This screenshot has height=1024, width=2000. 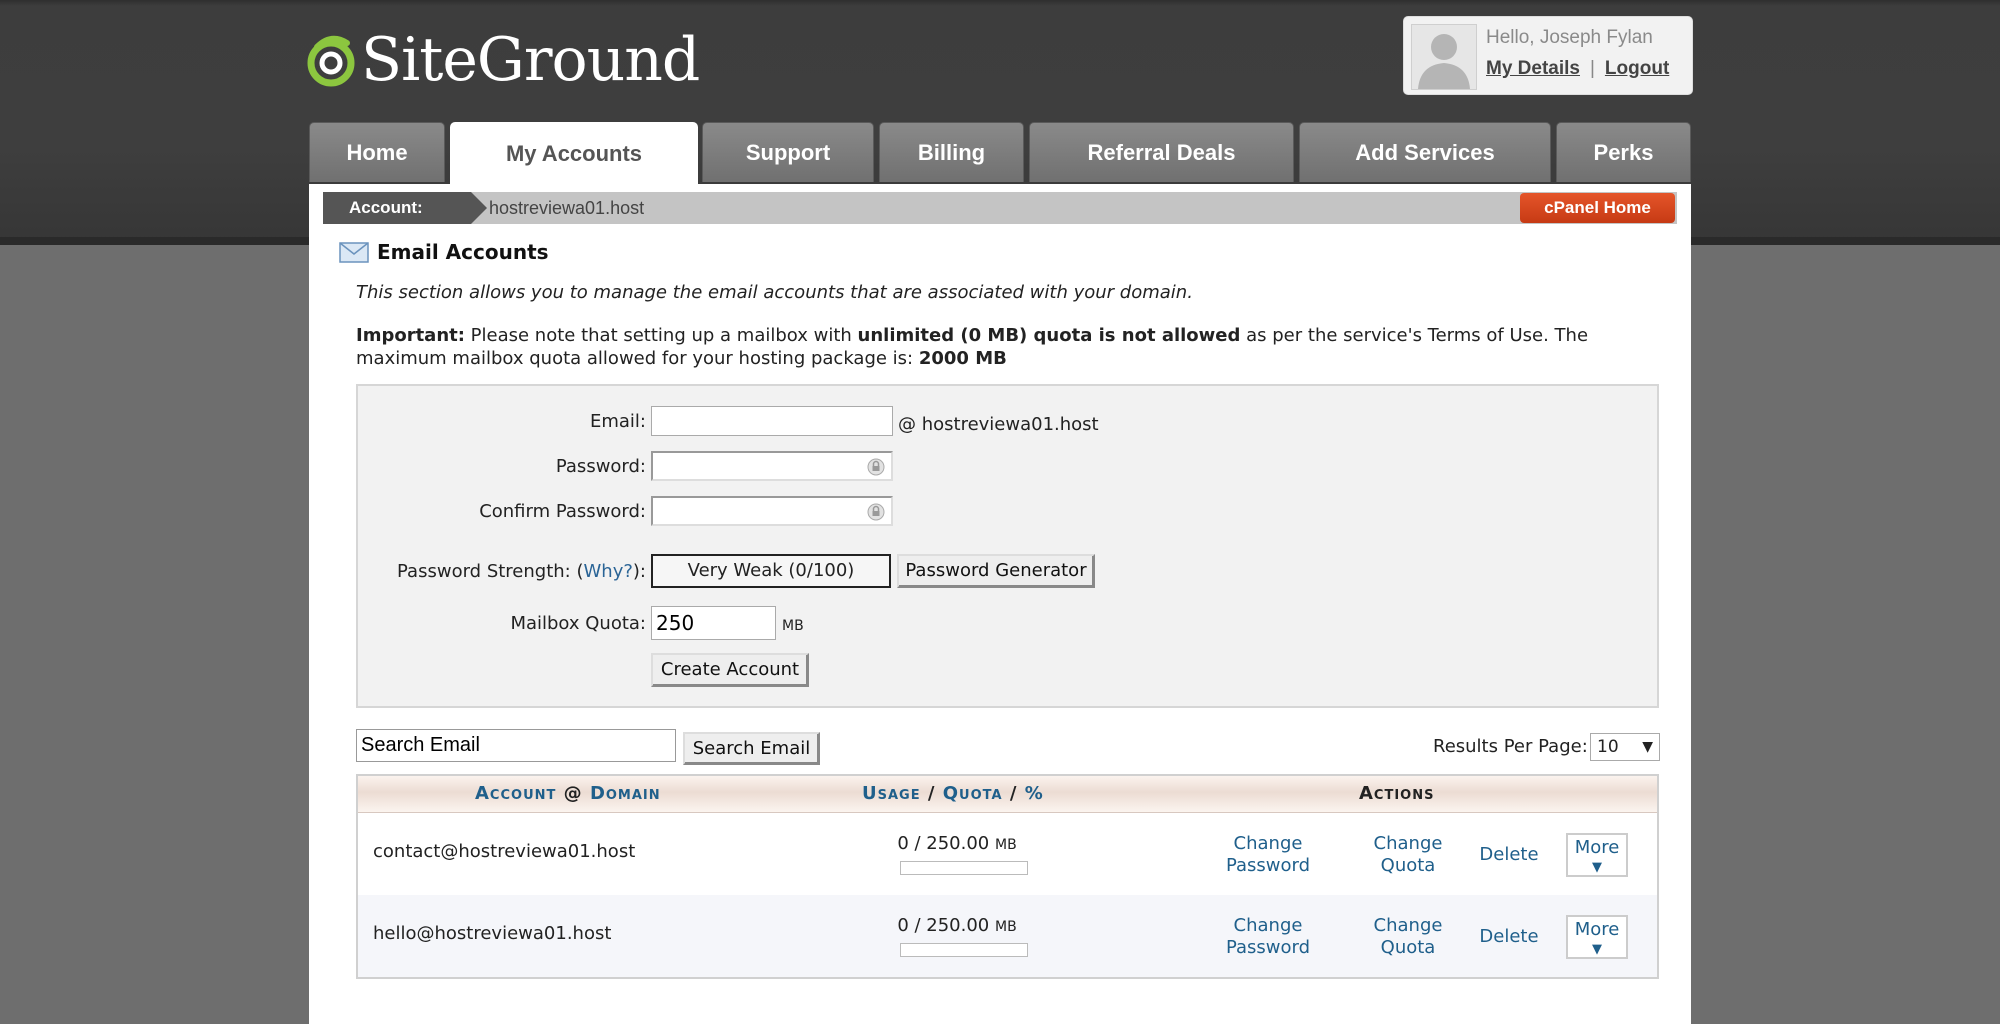 I want to click on tab-referral-deals: Referral Deals, so click(x=1161, y=152).